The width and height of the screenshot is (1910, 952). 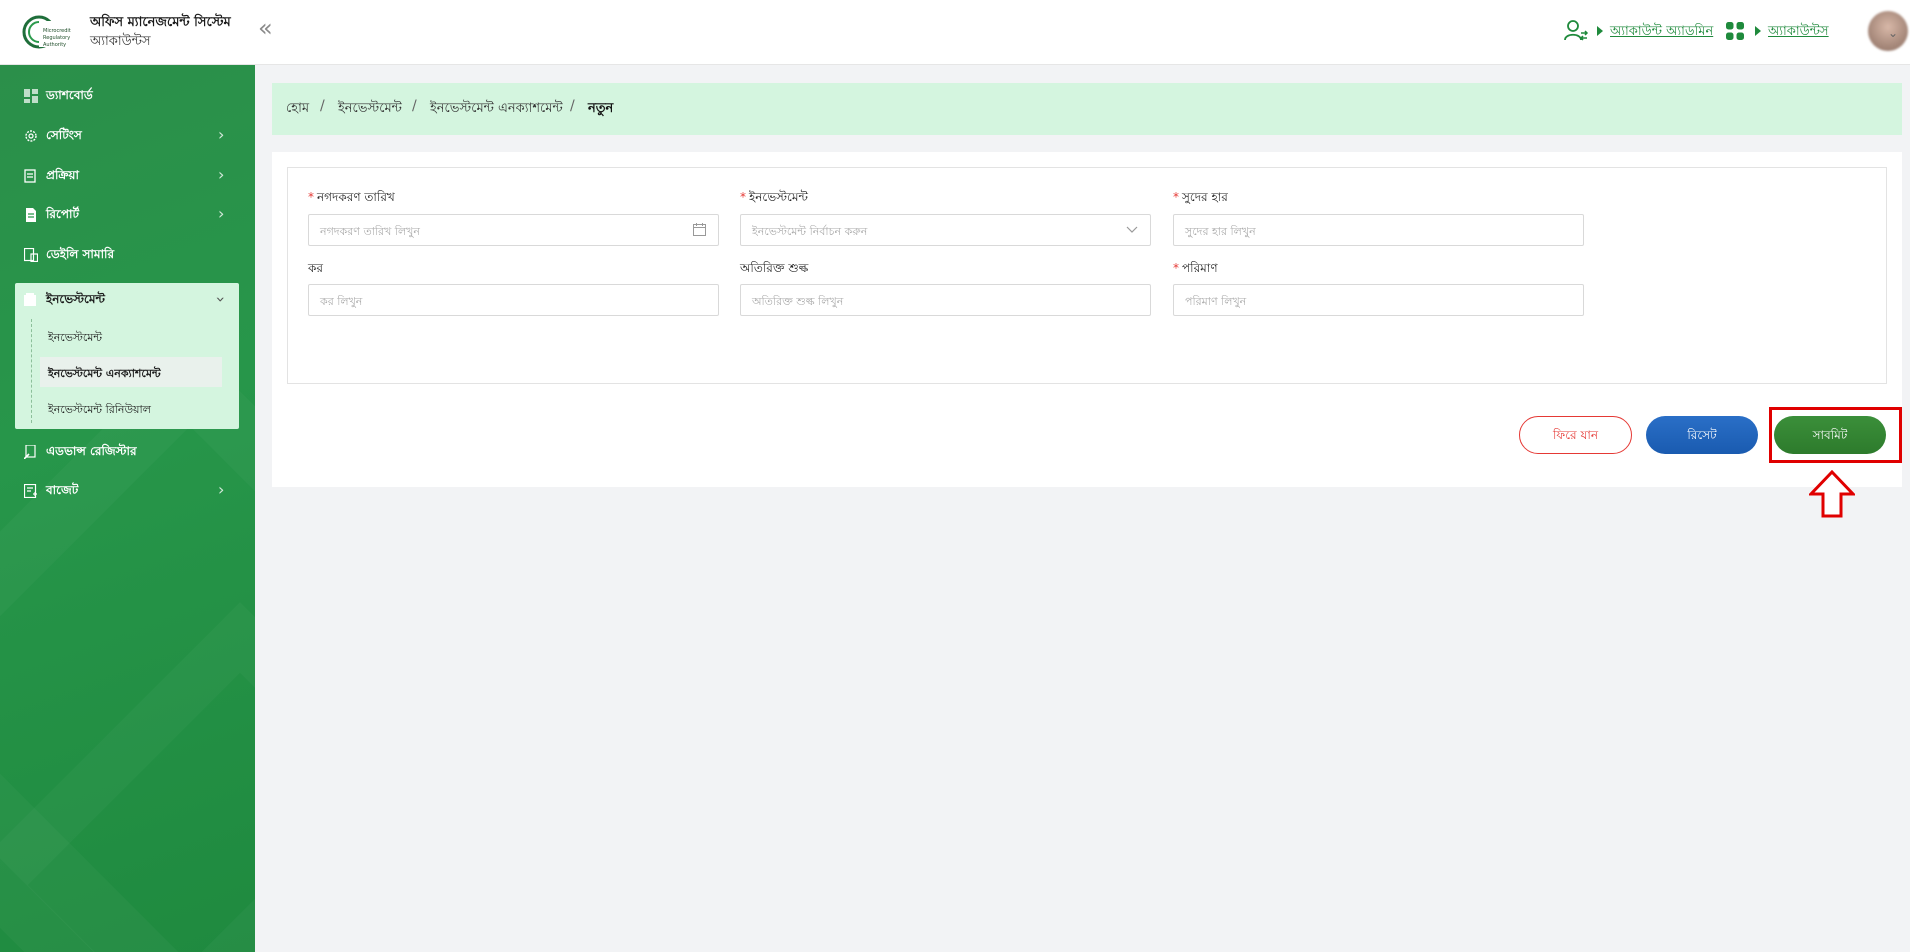 I want to click on report-icon, so click(x=31, y=215).